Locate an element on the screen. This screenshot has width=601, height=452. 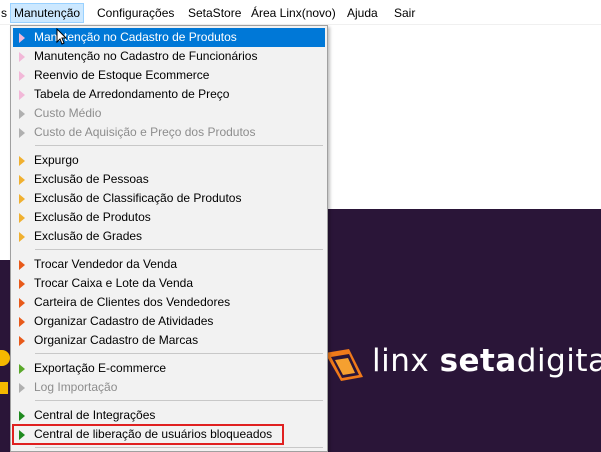
menu-item-reenvio-estoque: Reenvio de Estoque Ecommerce is located at coordinates (169, 75).